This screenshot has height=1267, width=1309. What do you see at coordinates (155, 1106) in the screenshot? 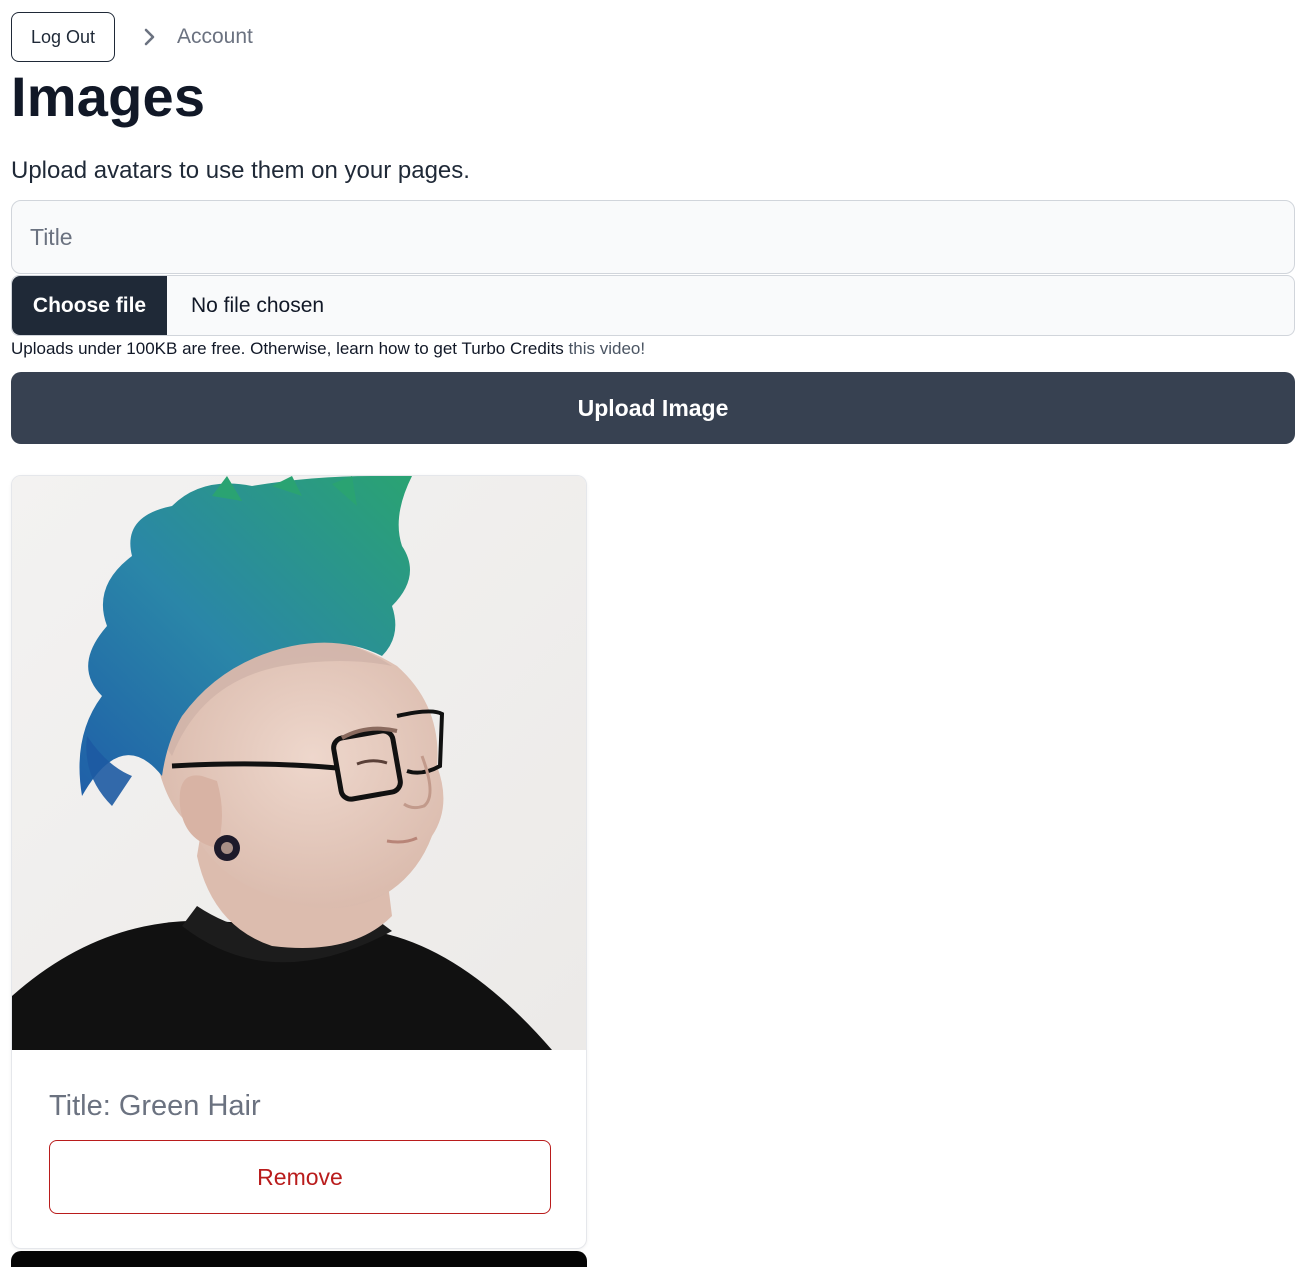
I see `image-title-label: Title: Green Hair` at bounding box center [155, 1106].